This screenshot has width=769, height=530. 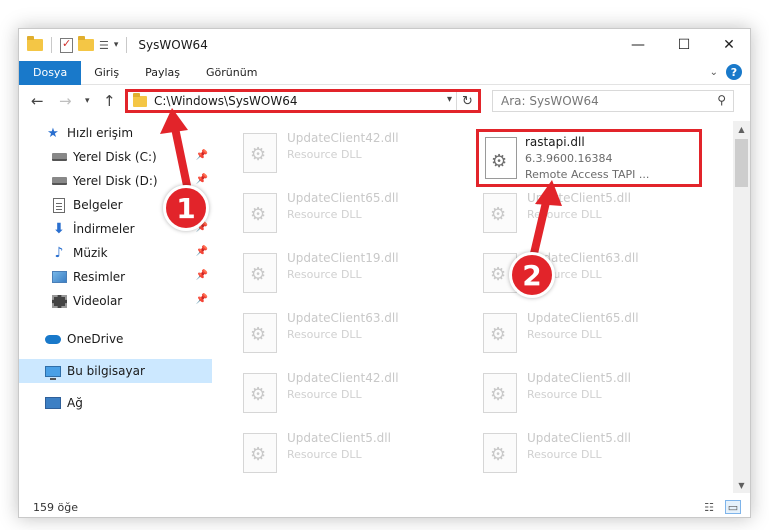 I want to click on toolbar-separator, so click(x=51, y=45).